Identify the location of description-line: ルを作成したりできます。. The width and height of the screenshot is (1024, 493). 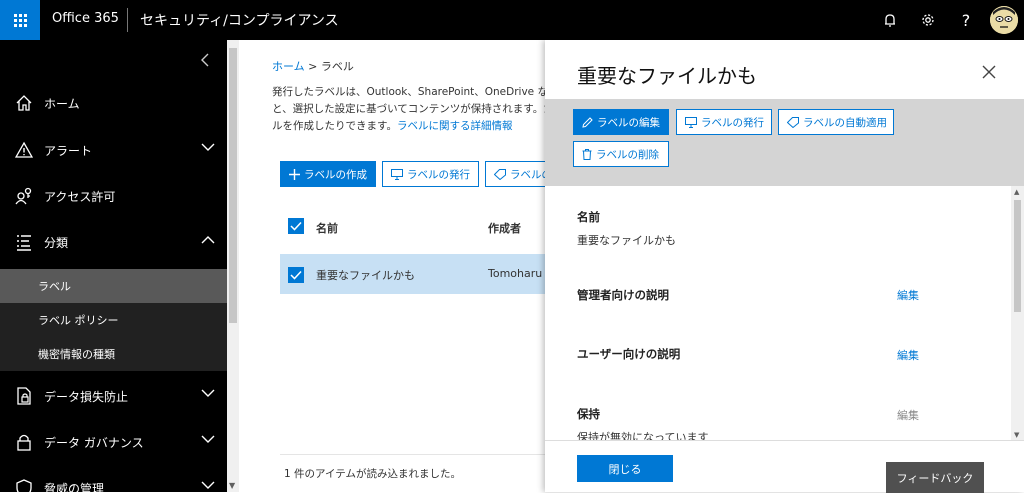
(334, 126).